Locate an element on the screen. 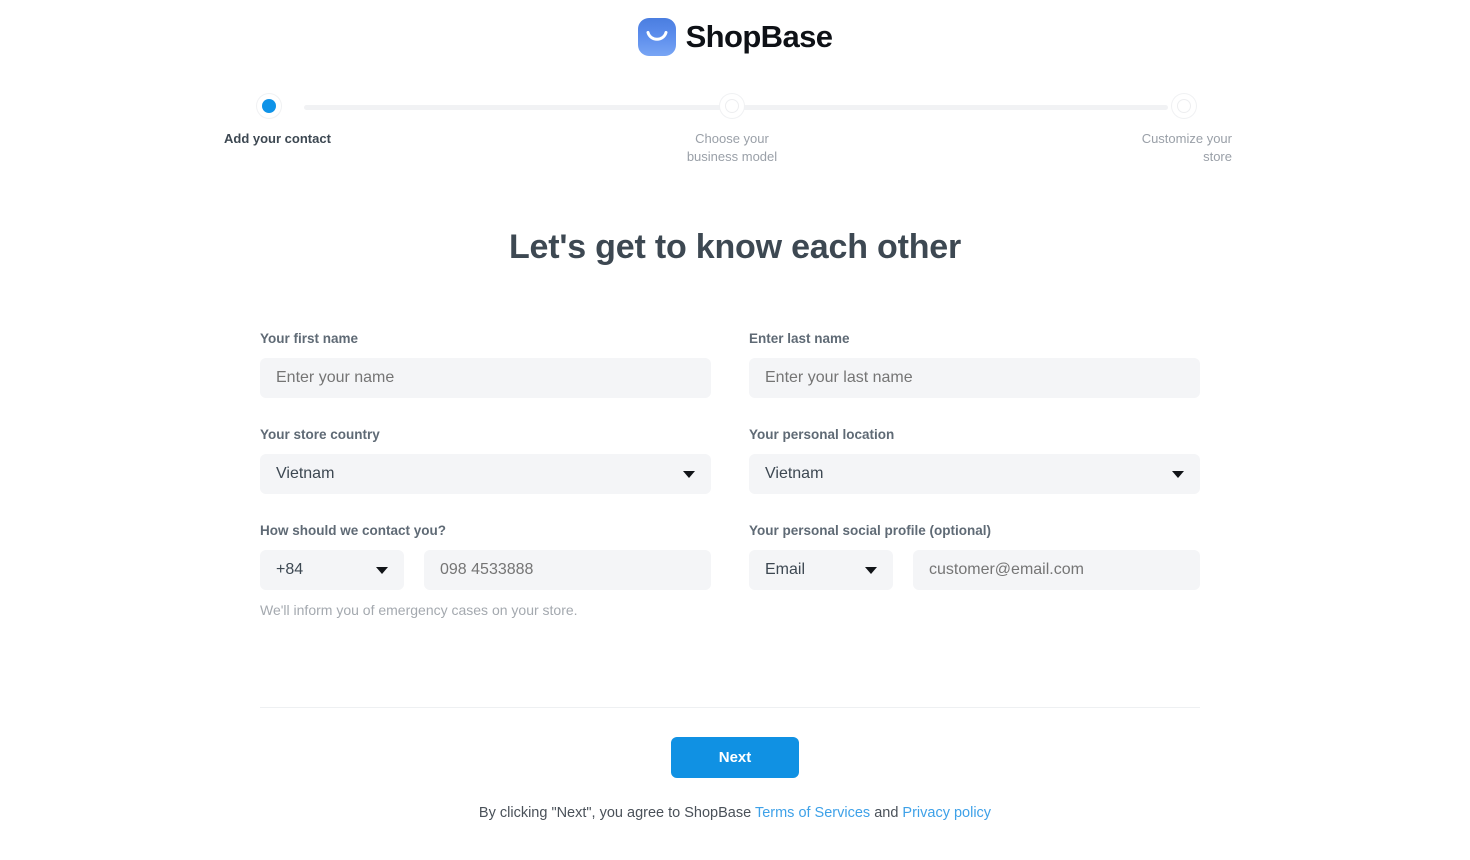  first-name-input is located at coordinates (485, 378).